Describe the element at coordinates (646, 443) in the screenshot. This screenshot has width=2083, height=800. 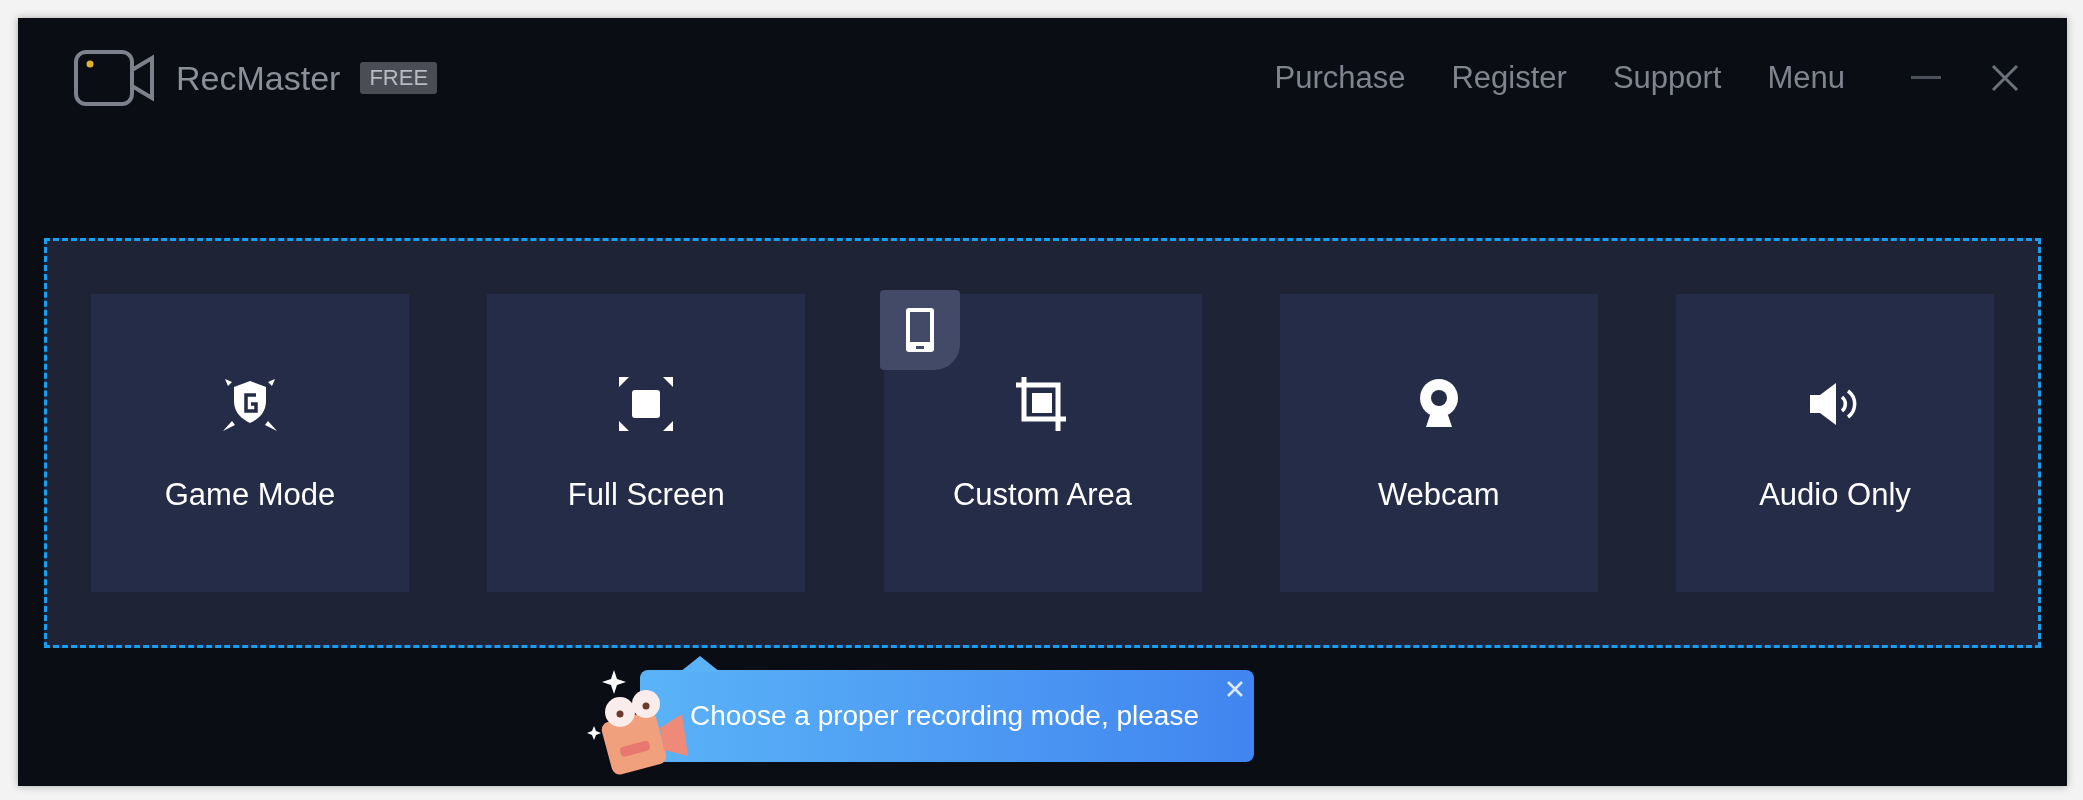
I see `mode-card: Full Screen` at that location.